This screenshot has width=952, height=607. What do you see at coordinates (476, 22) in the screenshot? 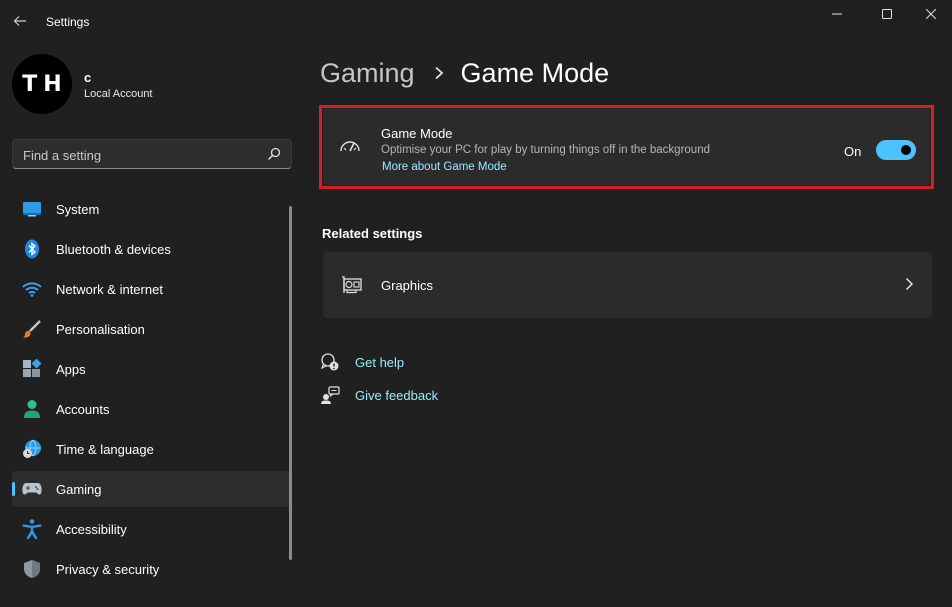
I see `title-bar: Settings` at bounding box center [476, 22].